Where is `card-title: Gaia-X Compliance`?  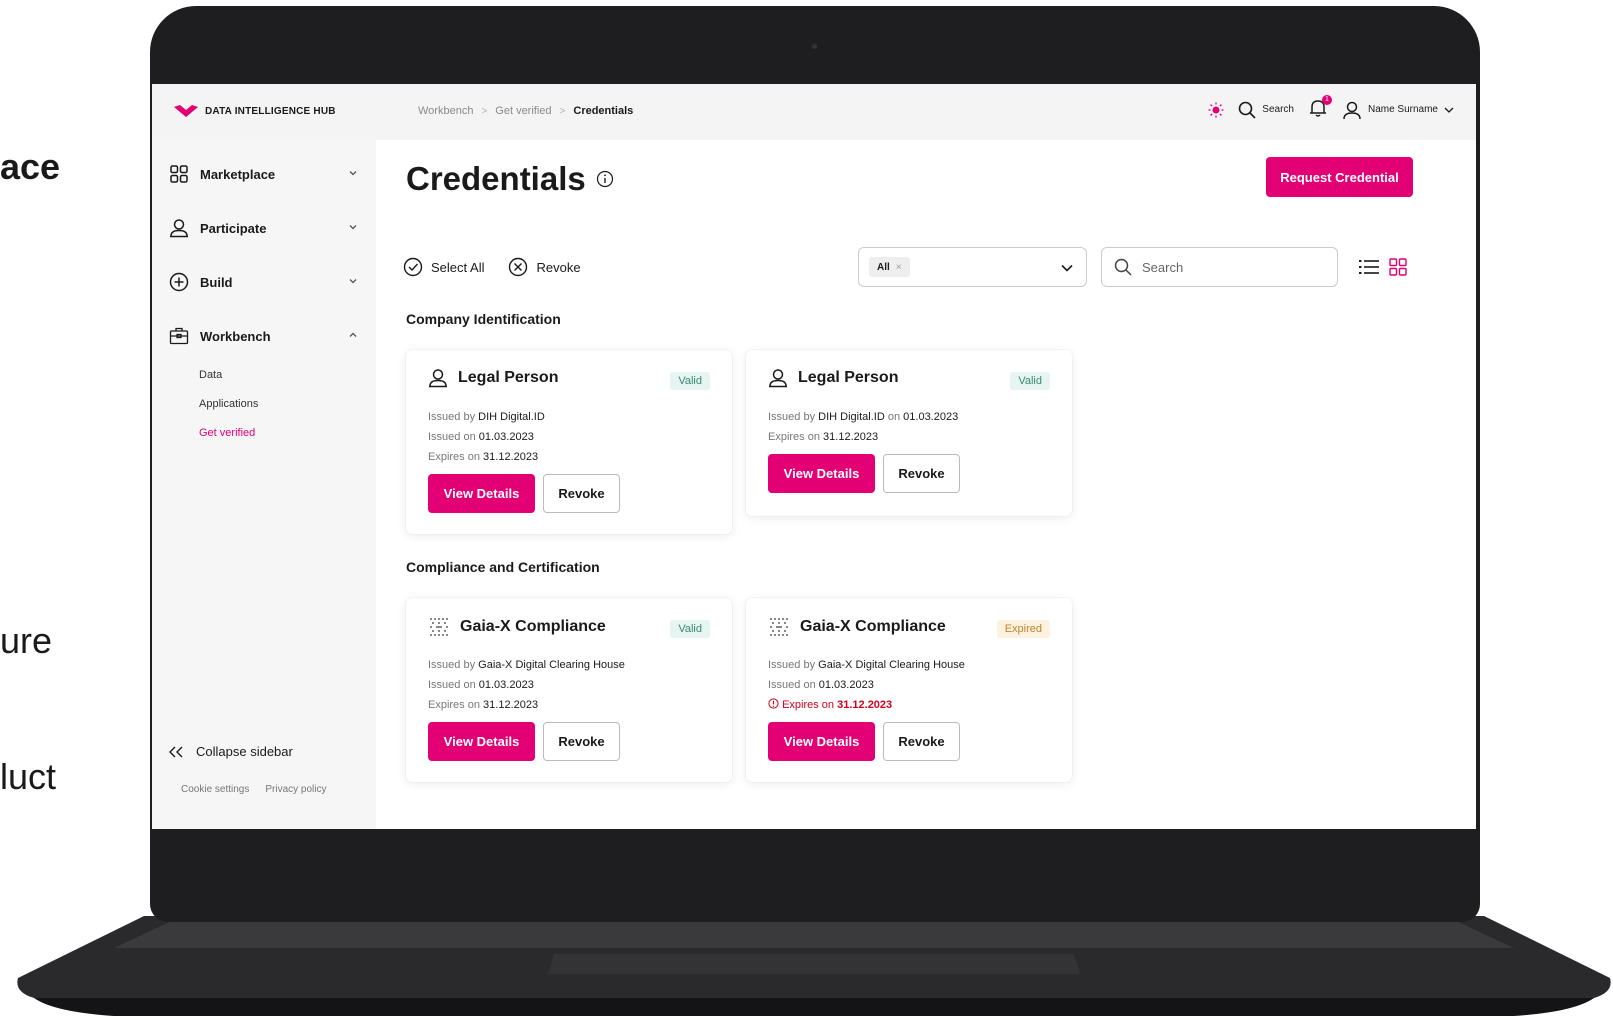
card-title: Gaia-X Compliance is located at coordinates (873, 626).